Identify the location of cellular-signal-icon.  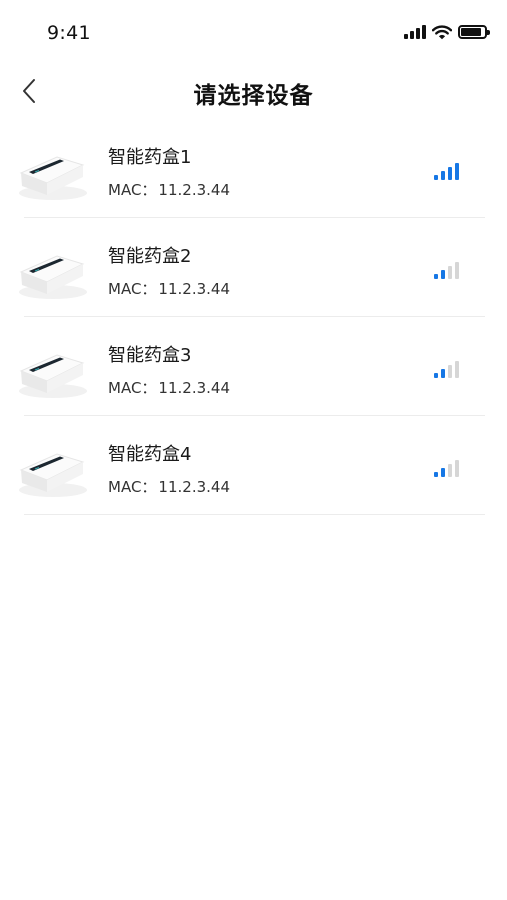
(415, 32).